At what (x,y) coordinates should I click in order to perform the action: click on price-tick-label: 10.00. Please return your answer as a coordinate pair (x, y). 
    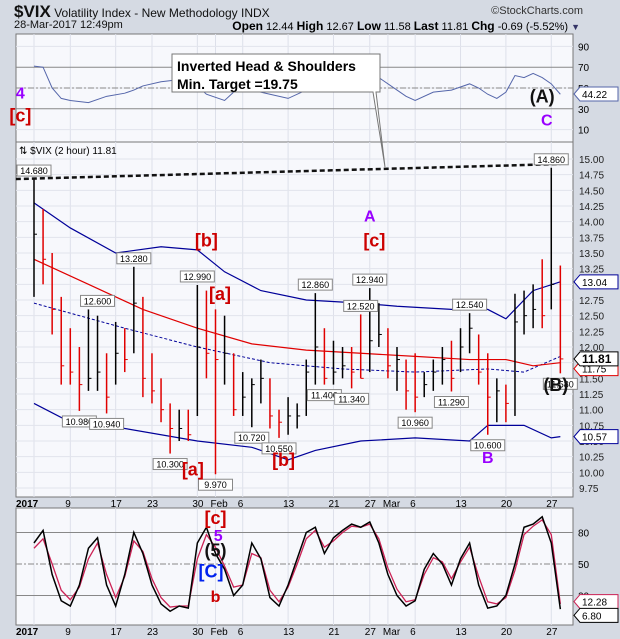
    Looking at the image, I should click on (591, 473).